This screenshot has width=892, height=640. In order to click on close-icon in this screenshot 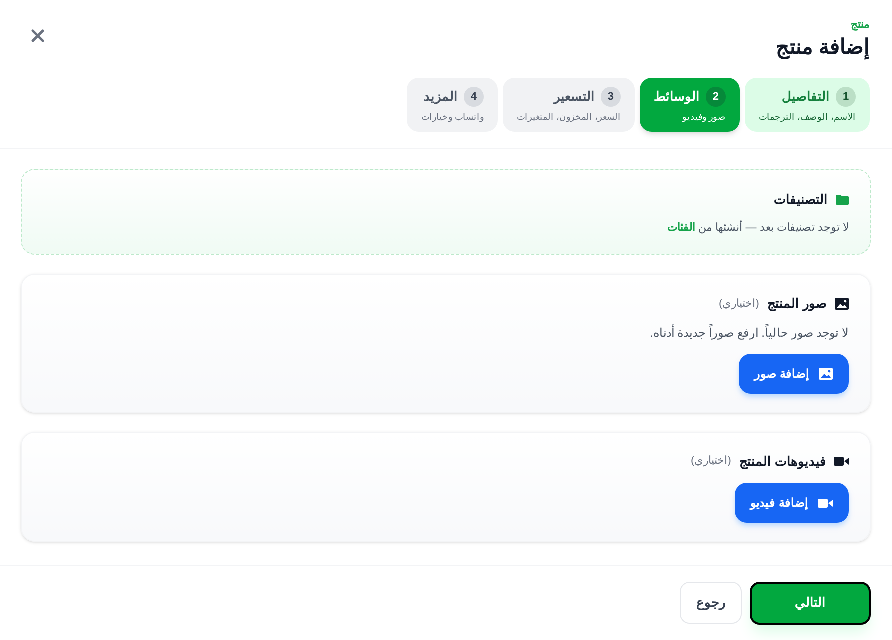, I will do `click(38, 36)`.